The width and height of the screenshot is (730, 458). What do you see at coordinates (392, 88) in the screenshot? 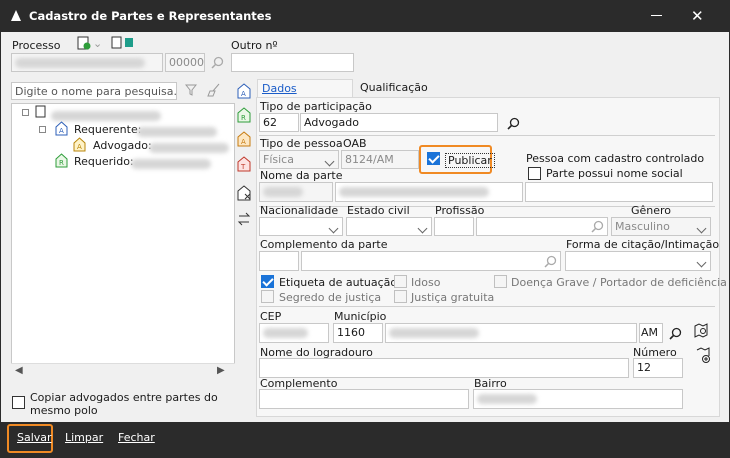
I see `tab-qualificacao: Qualificação` at bounding box center [392, 88].